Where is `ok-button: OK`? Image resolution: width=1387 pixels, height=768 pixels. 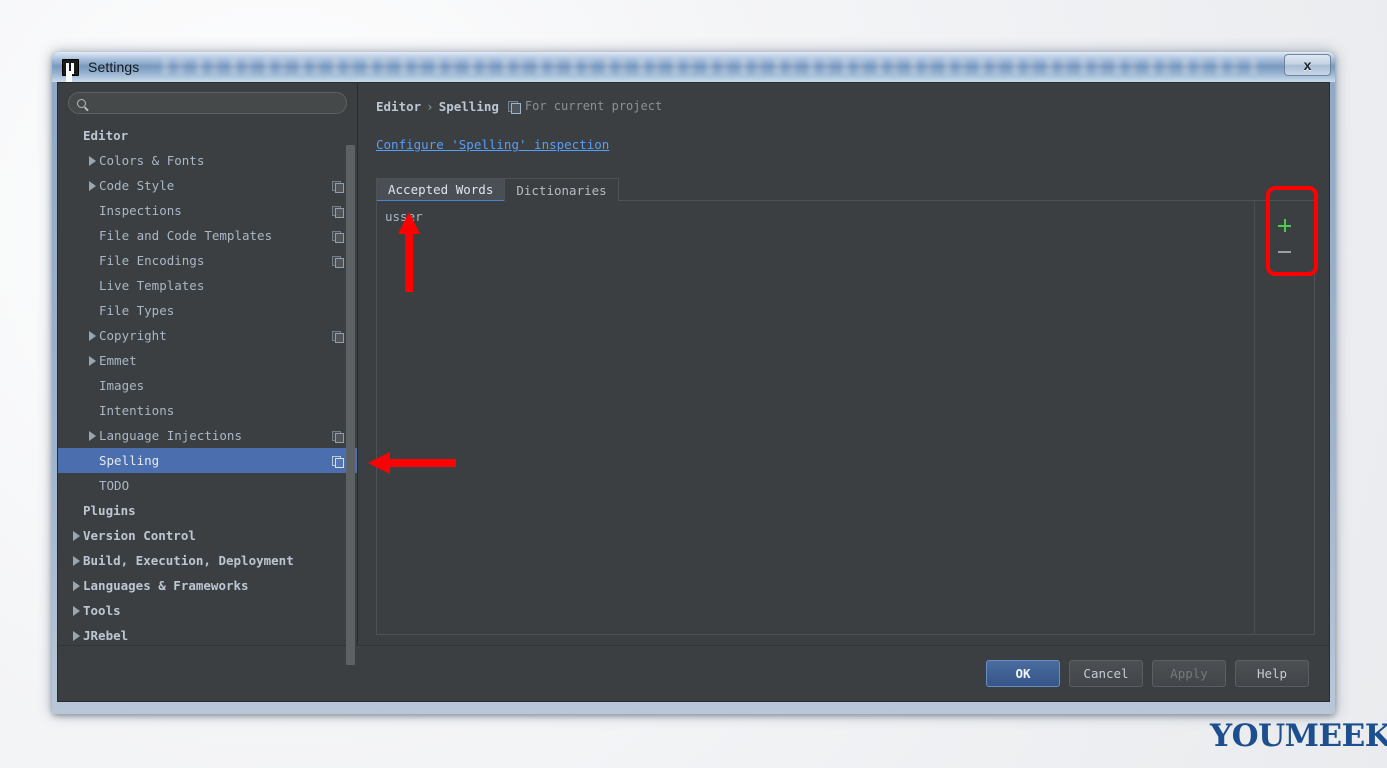 ok-button: OK is located at coordinates (1023, 673).